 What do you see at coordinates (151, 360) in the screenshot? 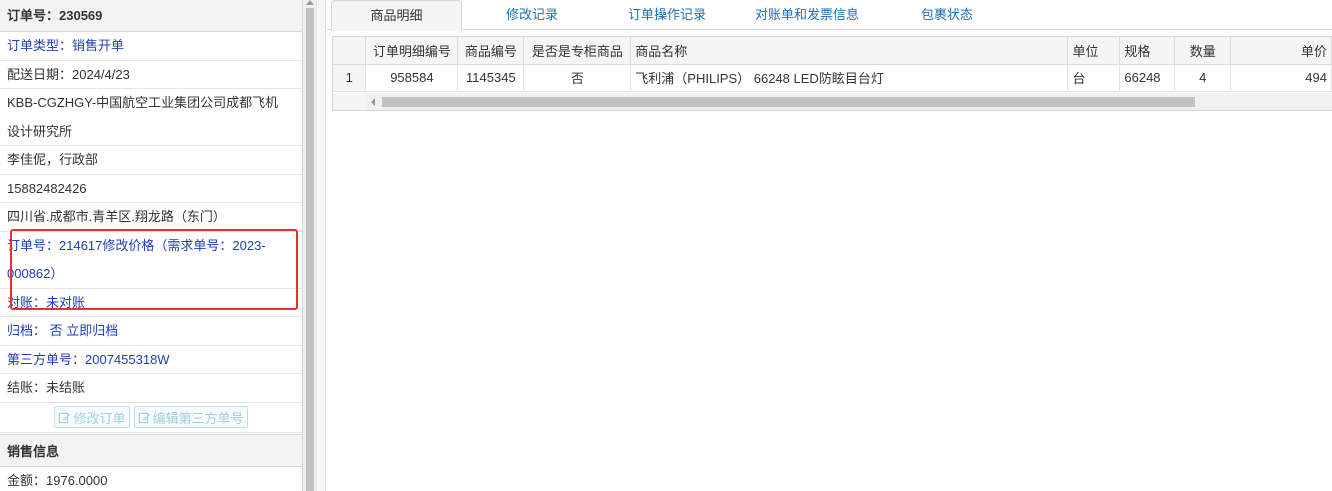
I see `third-party-order-number: 第三方单号：2007455318W` at bounding box center [151, 360].